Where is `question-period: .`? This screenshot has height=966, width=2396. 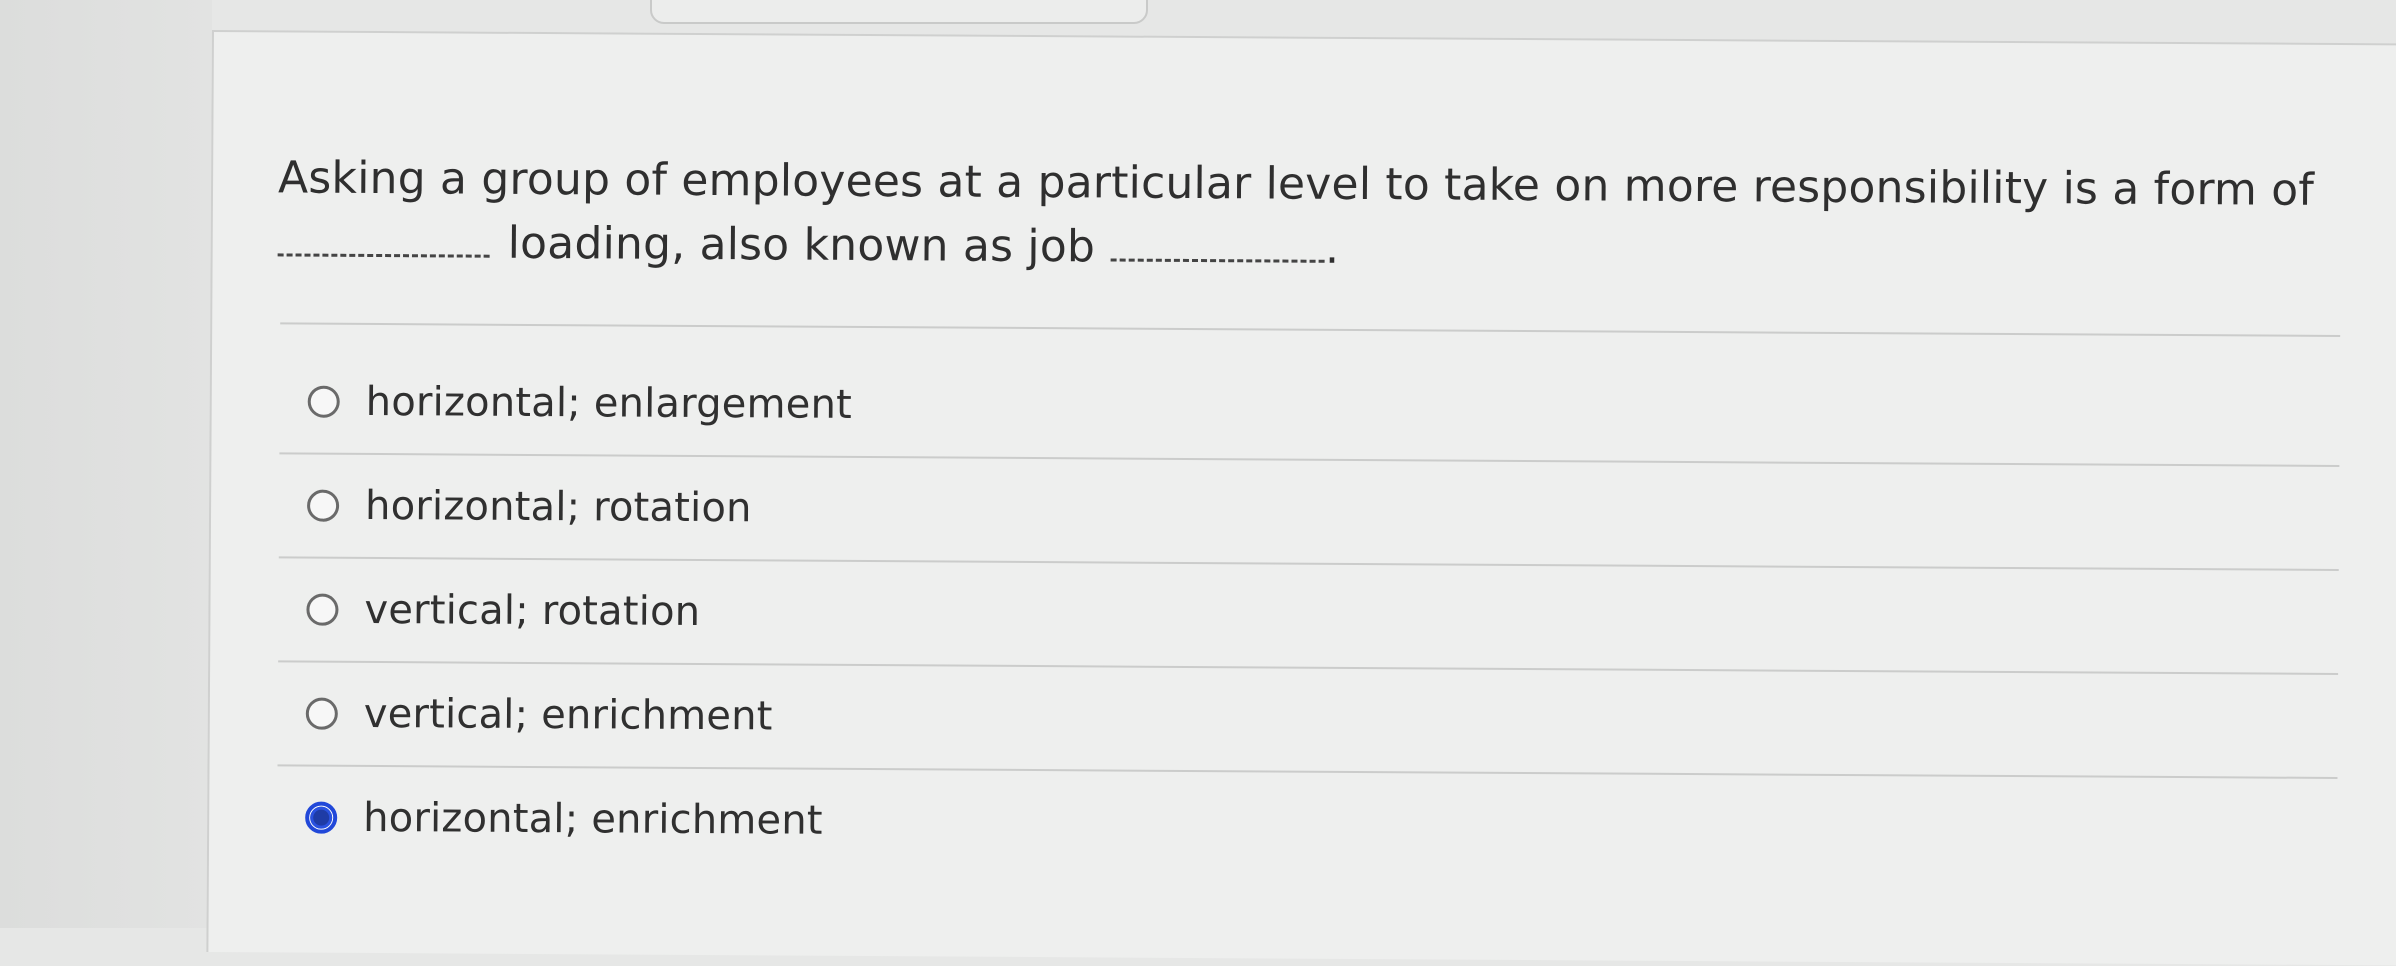 question-period: . is located at coordinates (1332, 248).